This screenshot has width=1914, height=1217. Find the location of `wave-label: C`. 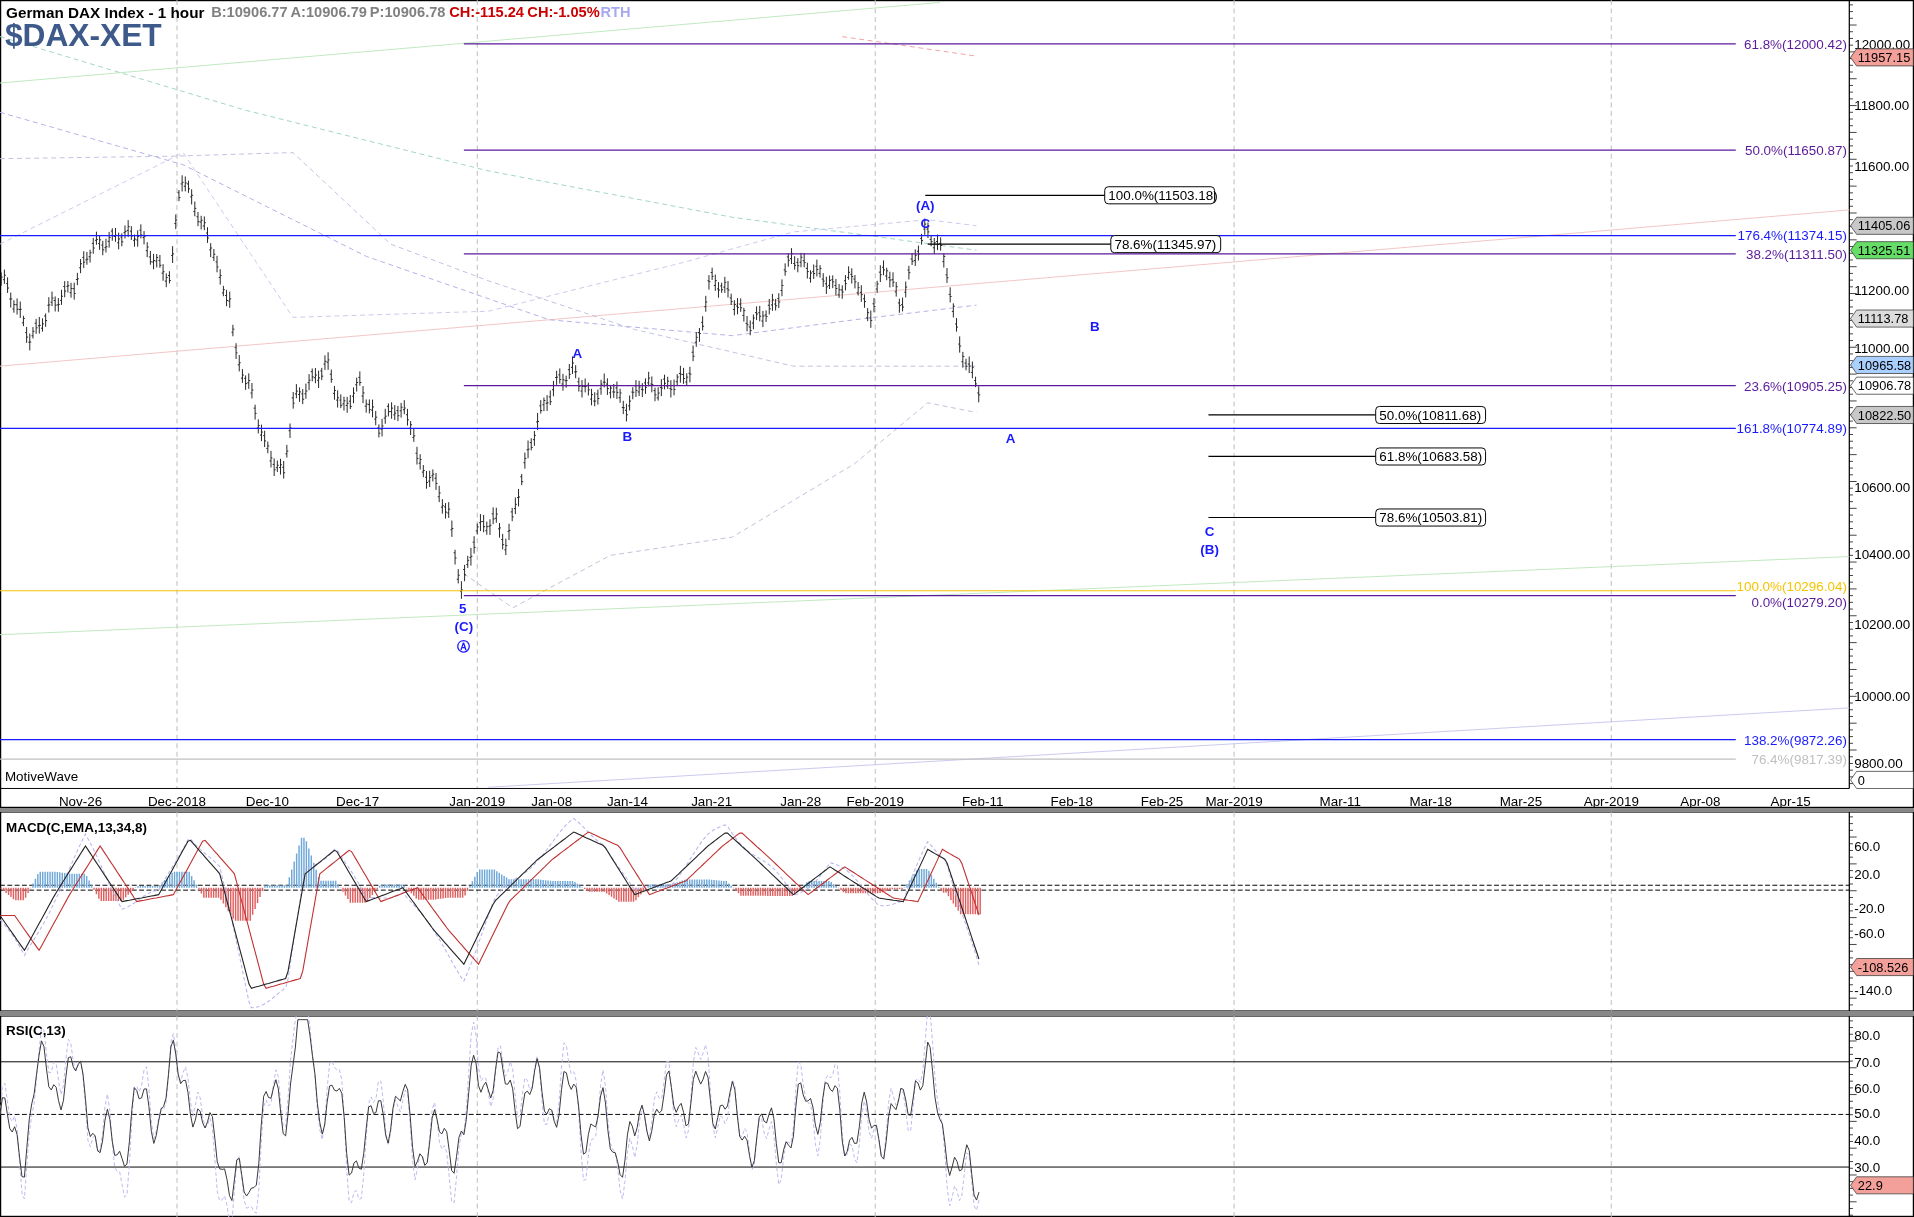

wave-label: C is located at coordinates (1209, 531).